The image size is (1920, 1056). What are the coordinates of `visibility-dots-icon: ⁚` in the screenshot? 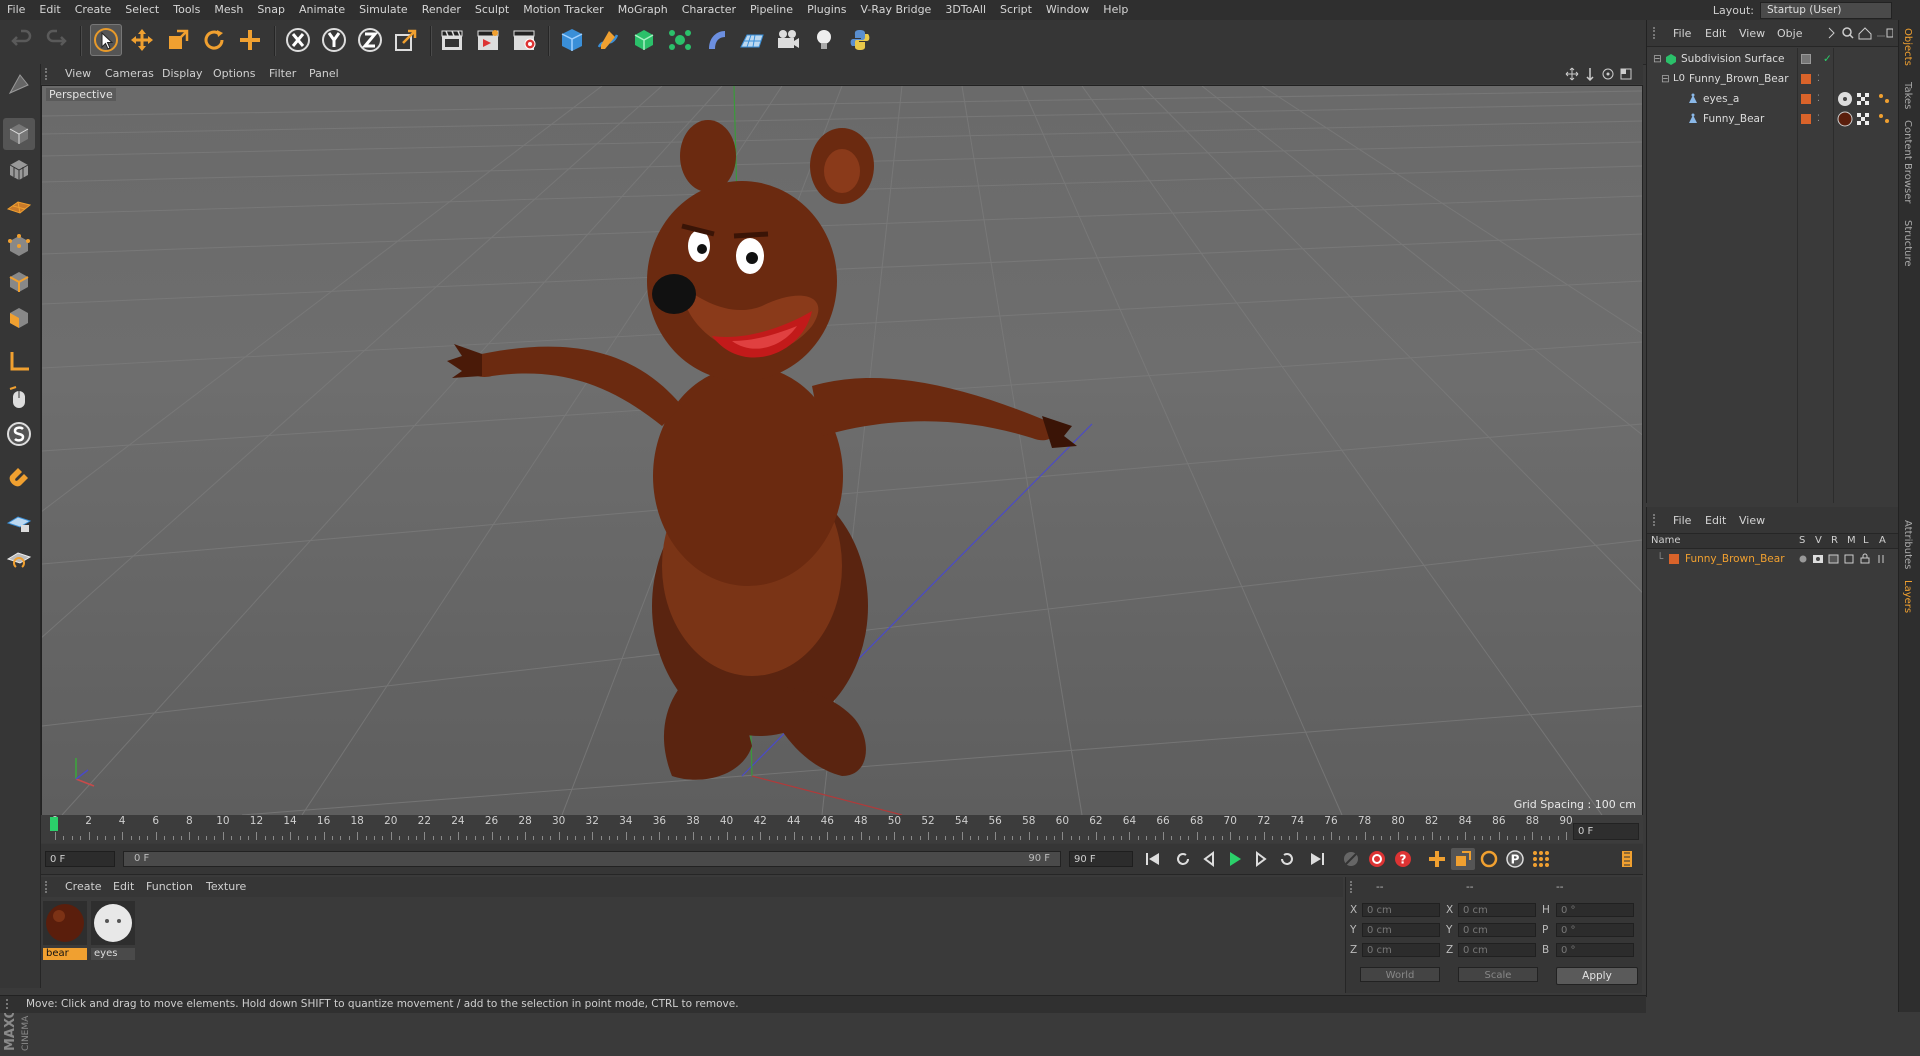 It's located at (1818, 119).